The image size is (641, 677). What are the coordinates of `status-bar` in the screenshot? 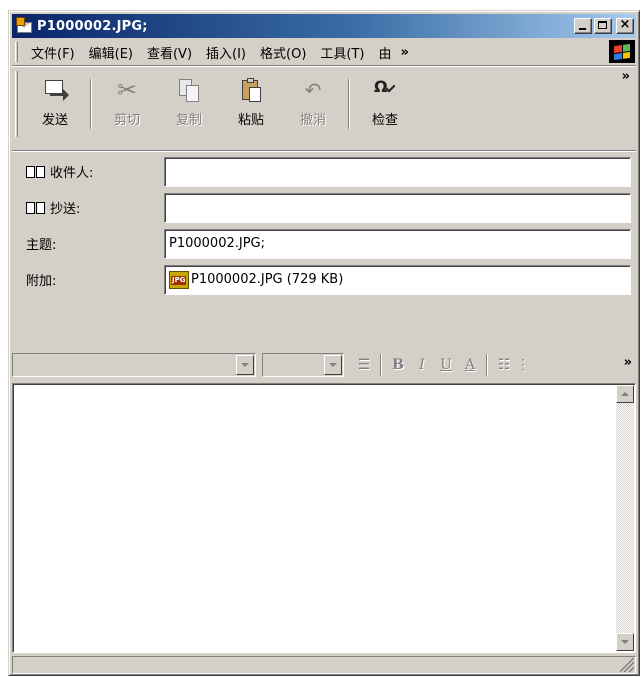 It's located at (324, 665).